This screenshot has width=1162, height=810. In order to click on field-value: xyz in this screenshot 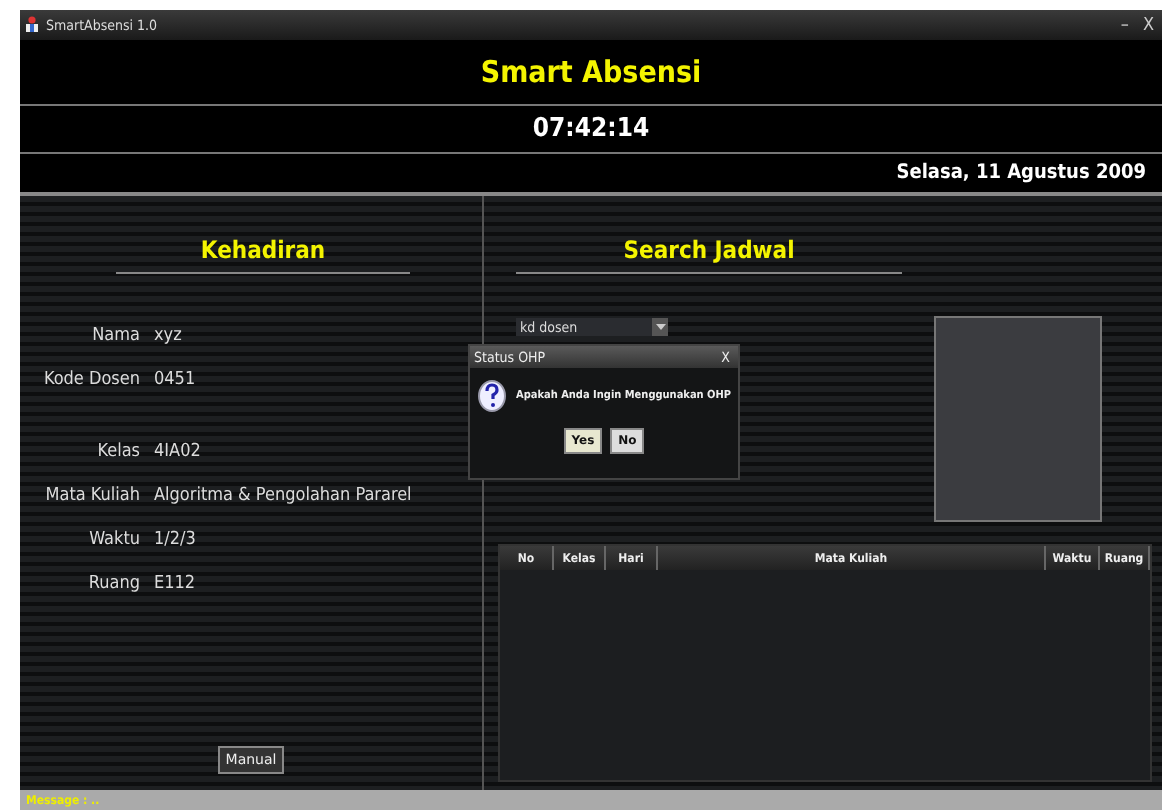, I will do `click(168, 336)`.